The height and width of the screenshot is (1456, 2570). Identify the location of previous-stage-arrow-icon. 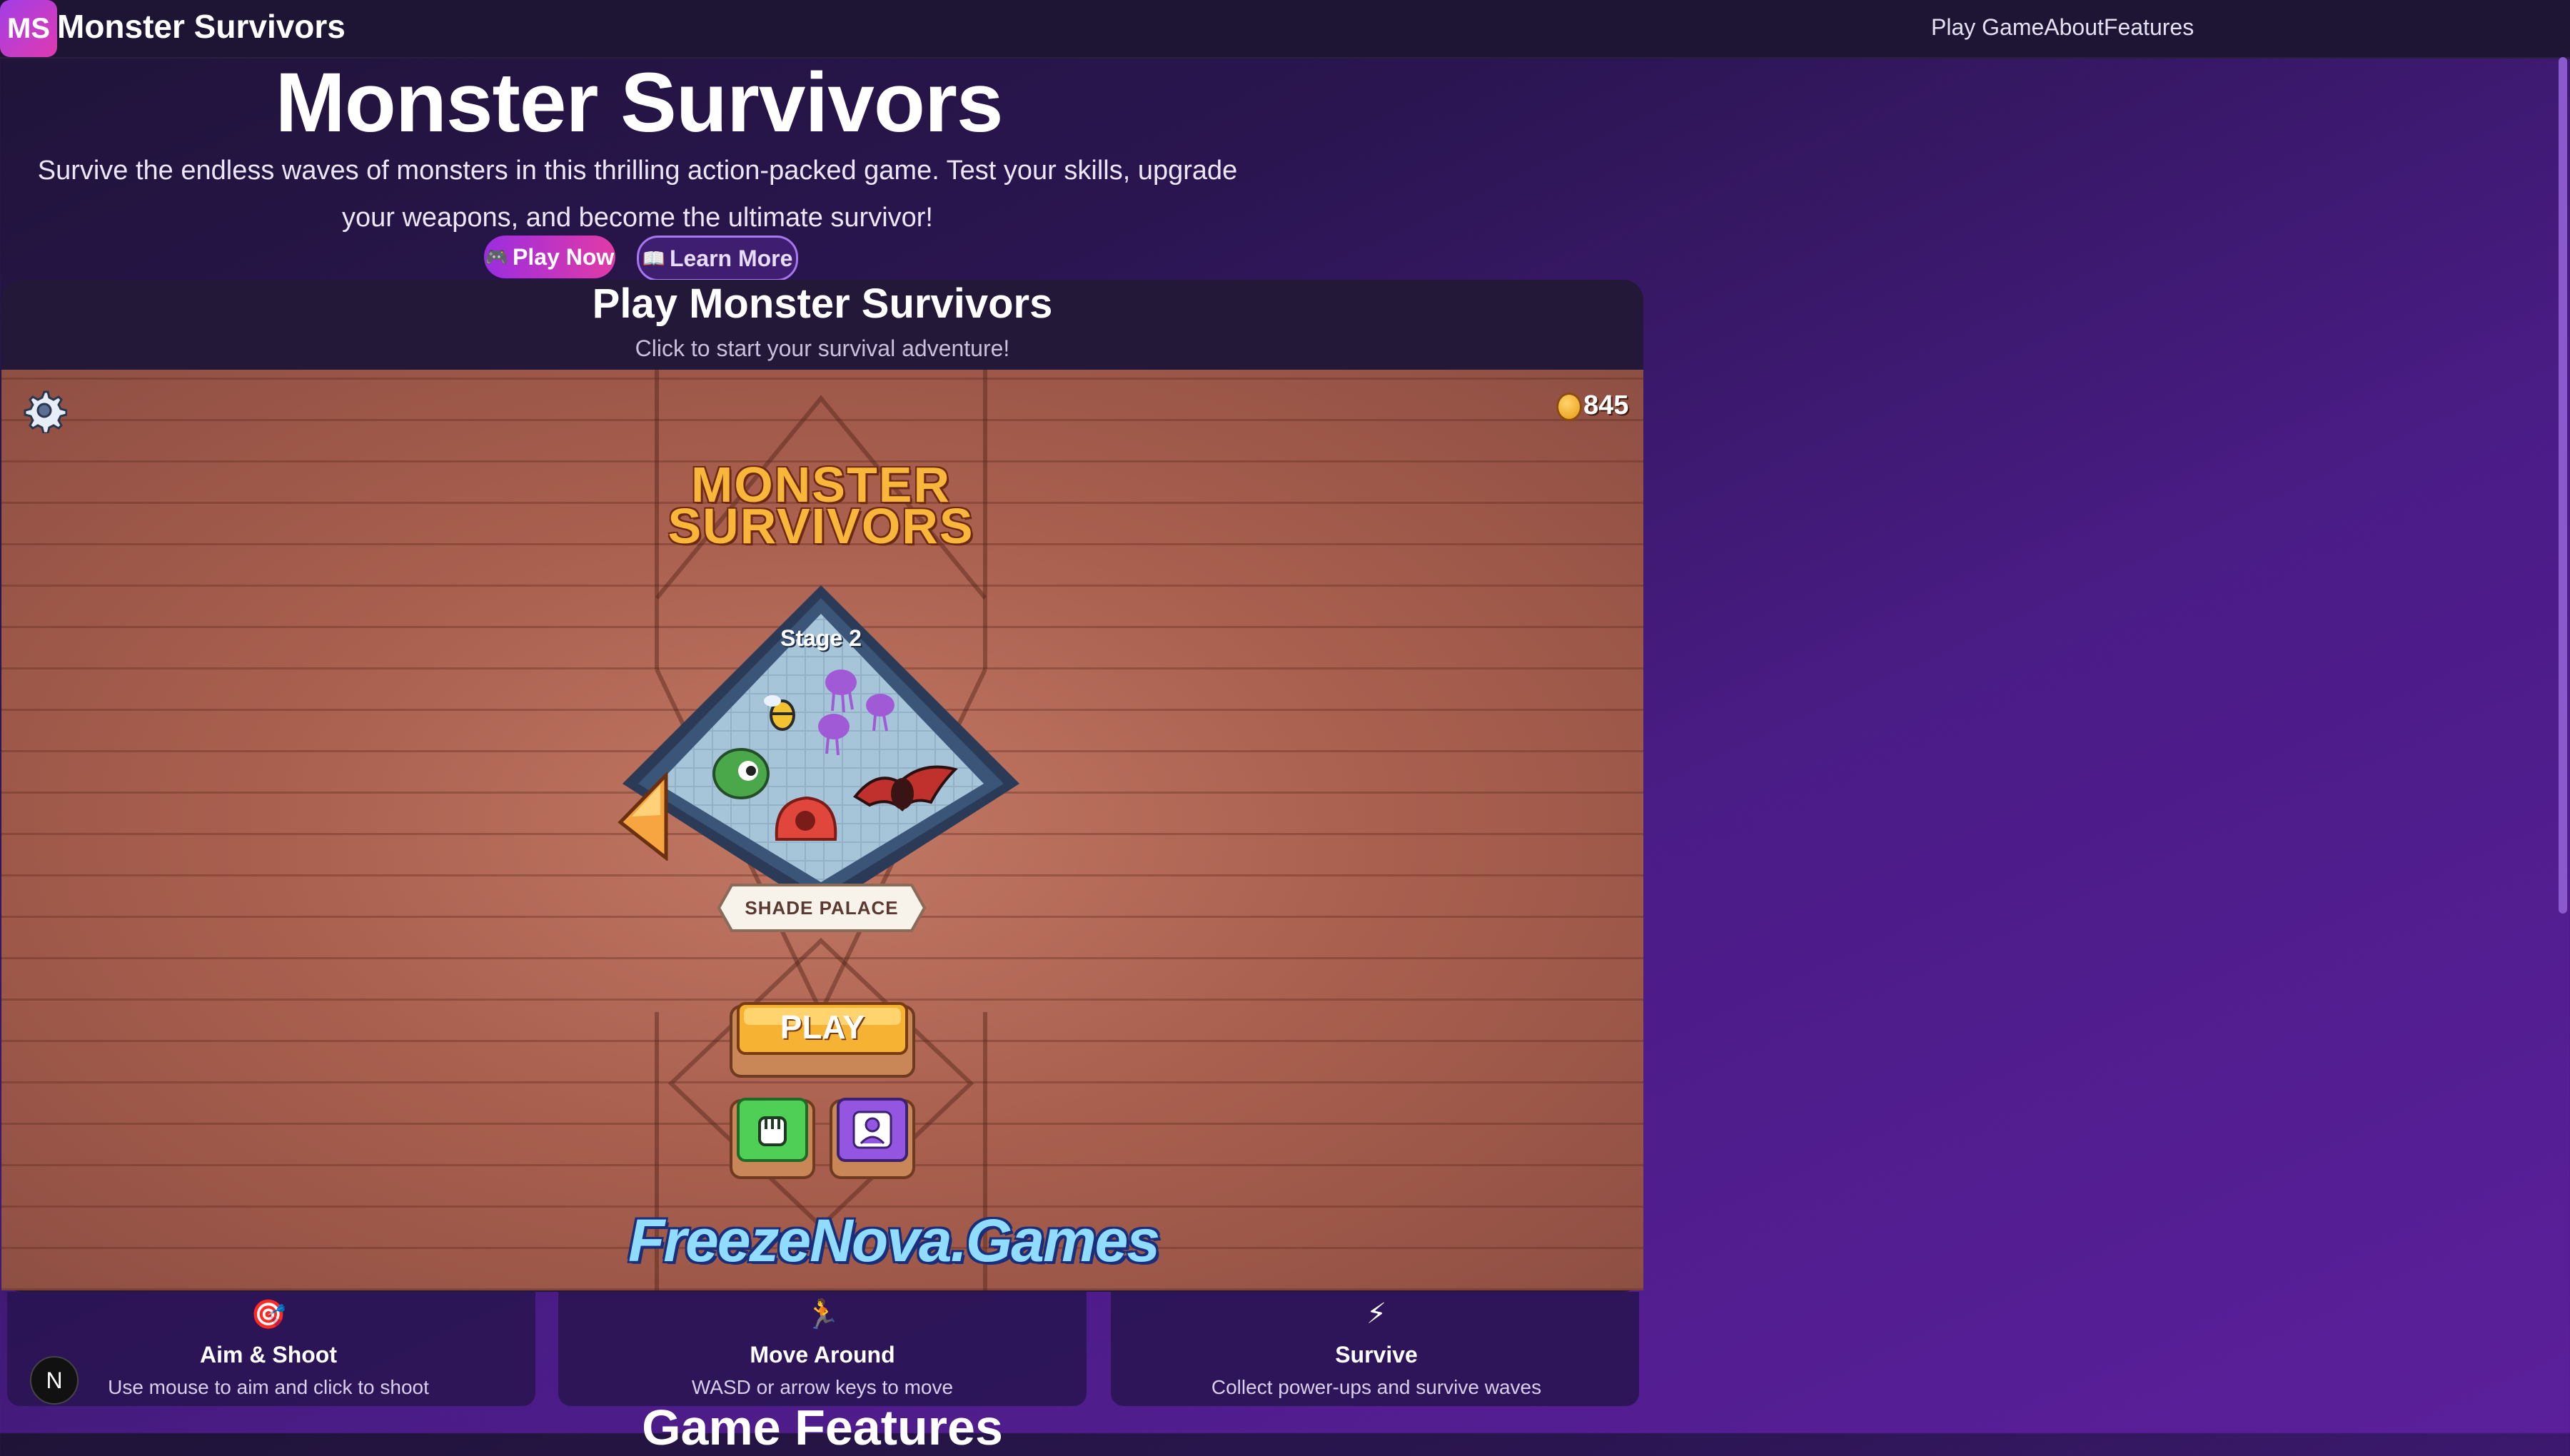
(643, 816).